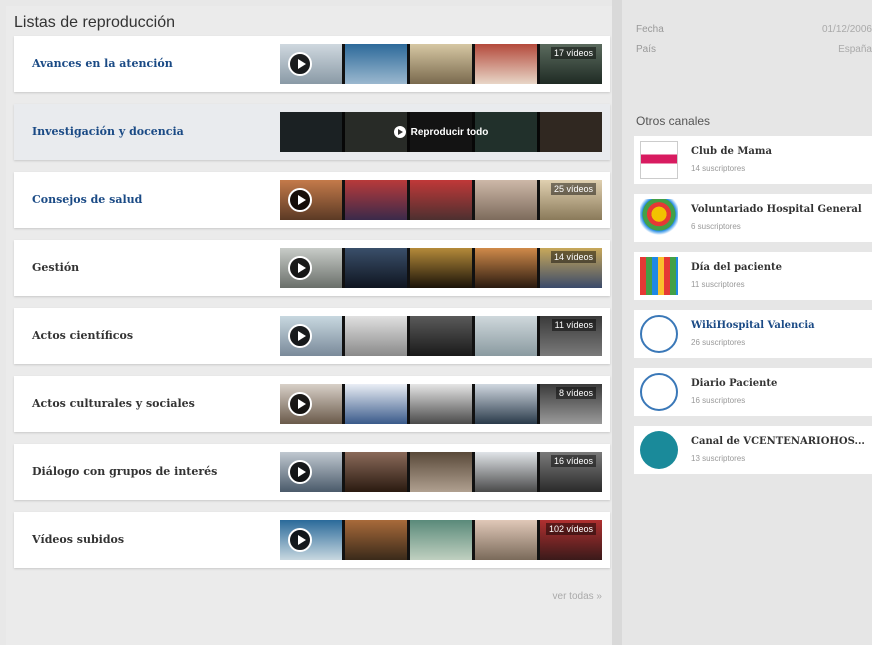 The width and height of the screenshot is (872, 645). Describe the element at coordinates (113, 404) in the screenshot. I see `playlist-title: Actos culturales y sociales` at that location.